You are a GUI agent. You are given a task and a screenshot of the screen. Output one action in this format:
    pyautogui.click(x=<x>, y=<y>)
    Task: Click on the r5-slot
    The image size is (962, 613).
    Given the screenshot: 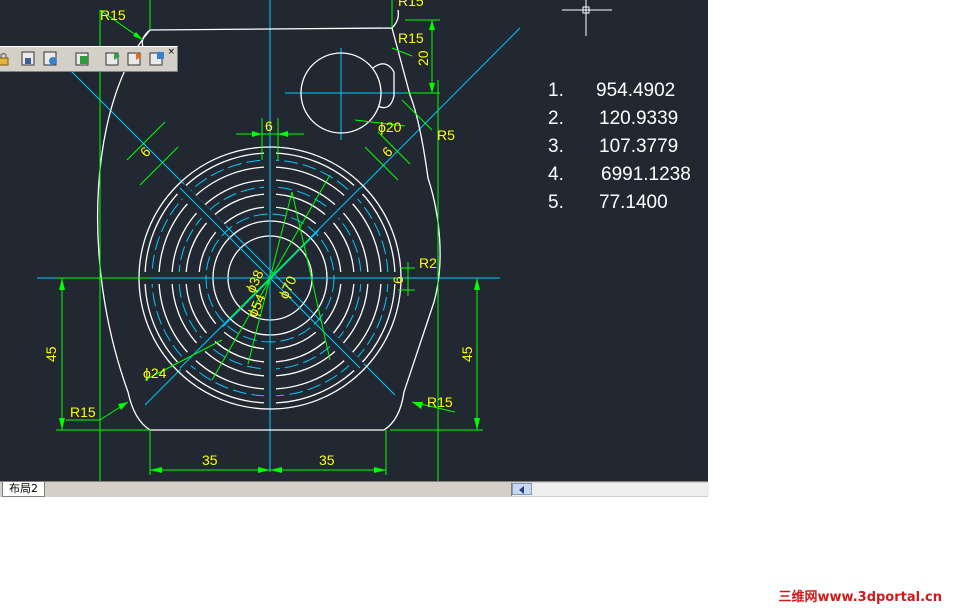 What is the action you would take?
    pyautogui.click(x=383, y=86)
    